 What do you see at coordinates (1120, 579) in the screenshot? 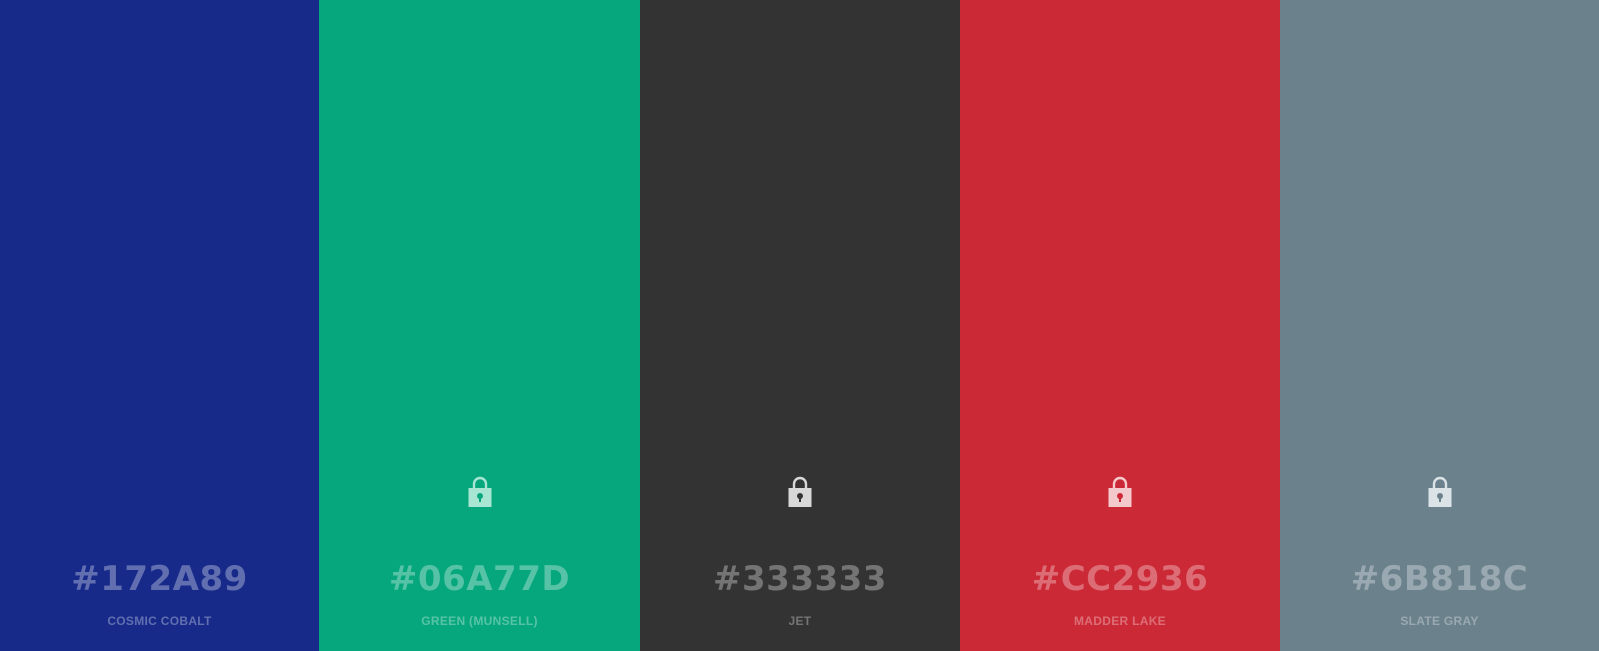
I see `hex-code: #CC2936` at bounding box center [1120, 579].